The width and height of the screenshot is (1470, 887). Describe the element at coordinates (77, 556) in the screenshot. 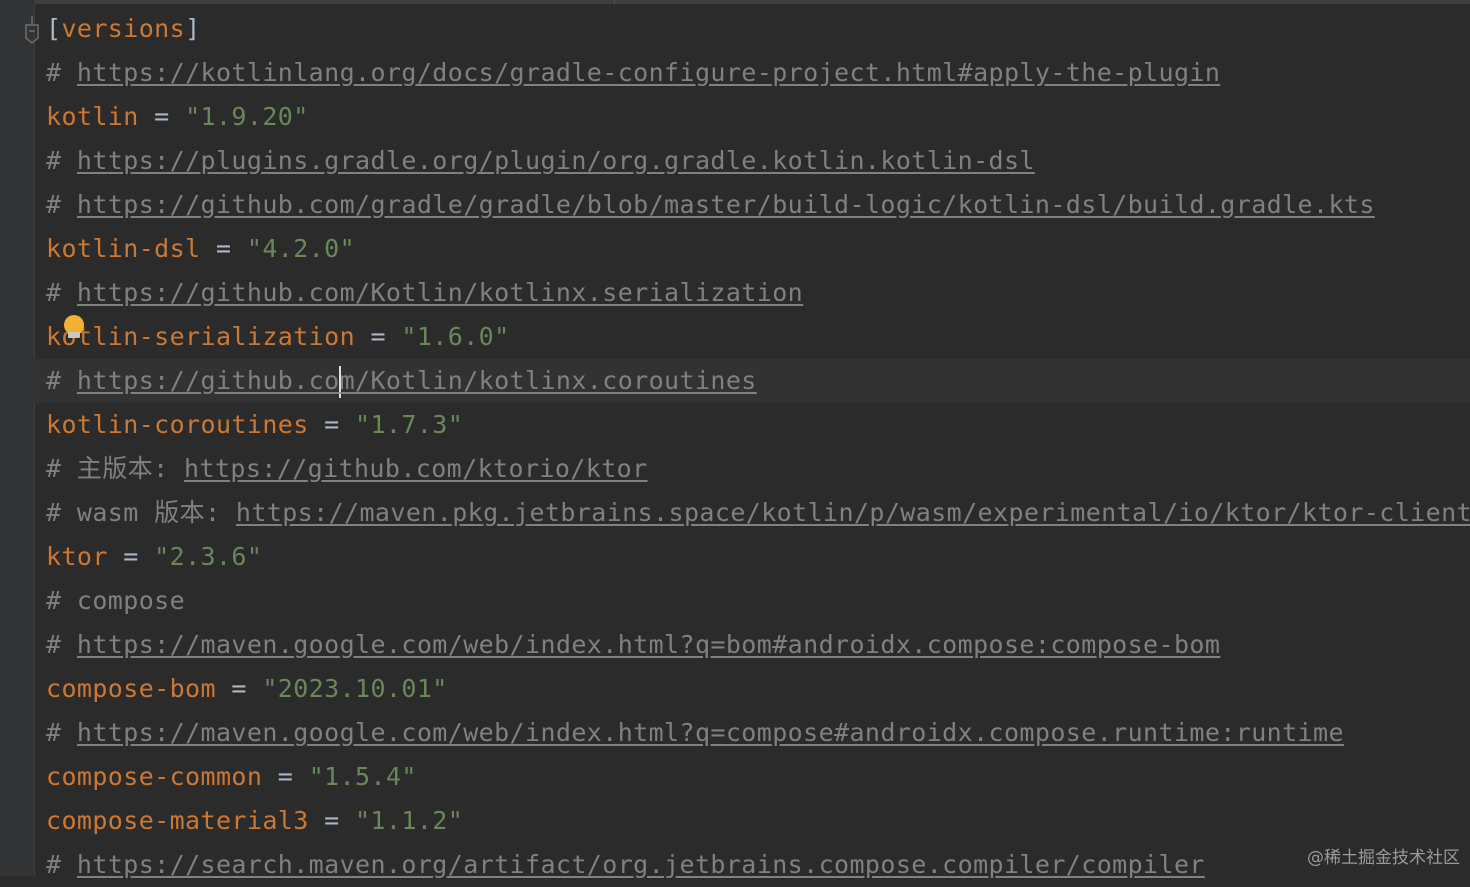

I see `version-key: ktor` at that location.